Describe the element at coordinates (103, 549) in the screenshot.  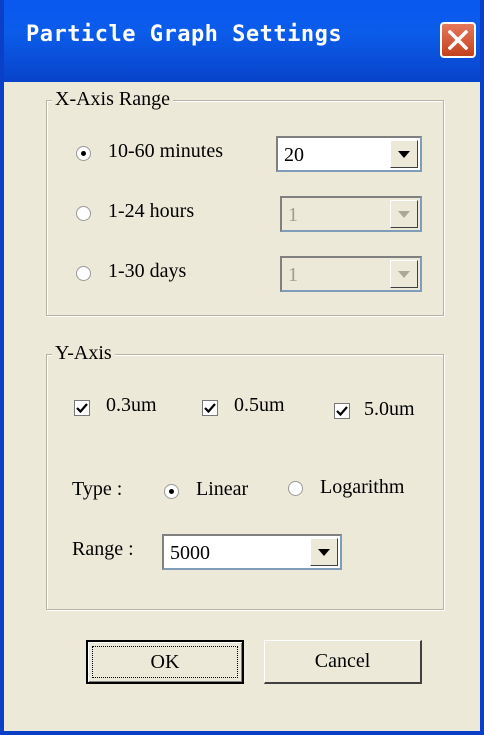
I see `range-label: Range :` at that location.